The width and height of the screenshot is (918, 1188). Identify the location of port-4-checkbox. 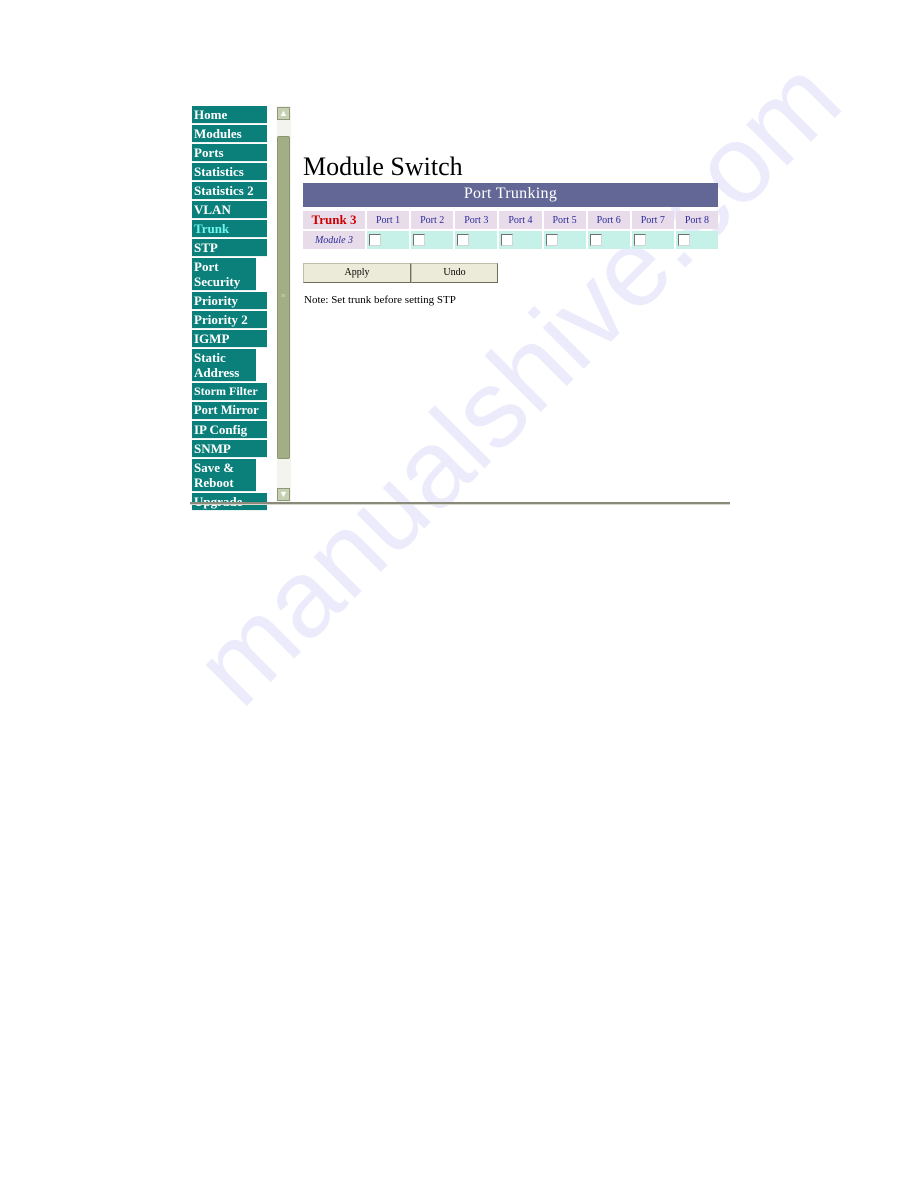
(507, 240).